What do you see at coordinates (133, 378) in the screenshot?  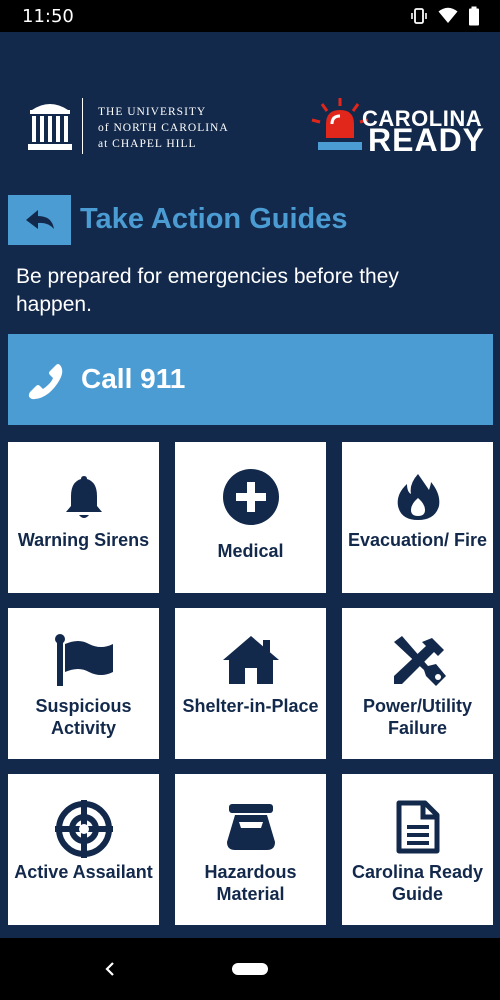 I see `call-911-label: Call 911` at bounding box center [133, 378].